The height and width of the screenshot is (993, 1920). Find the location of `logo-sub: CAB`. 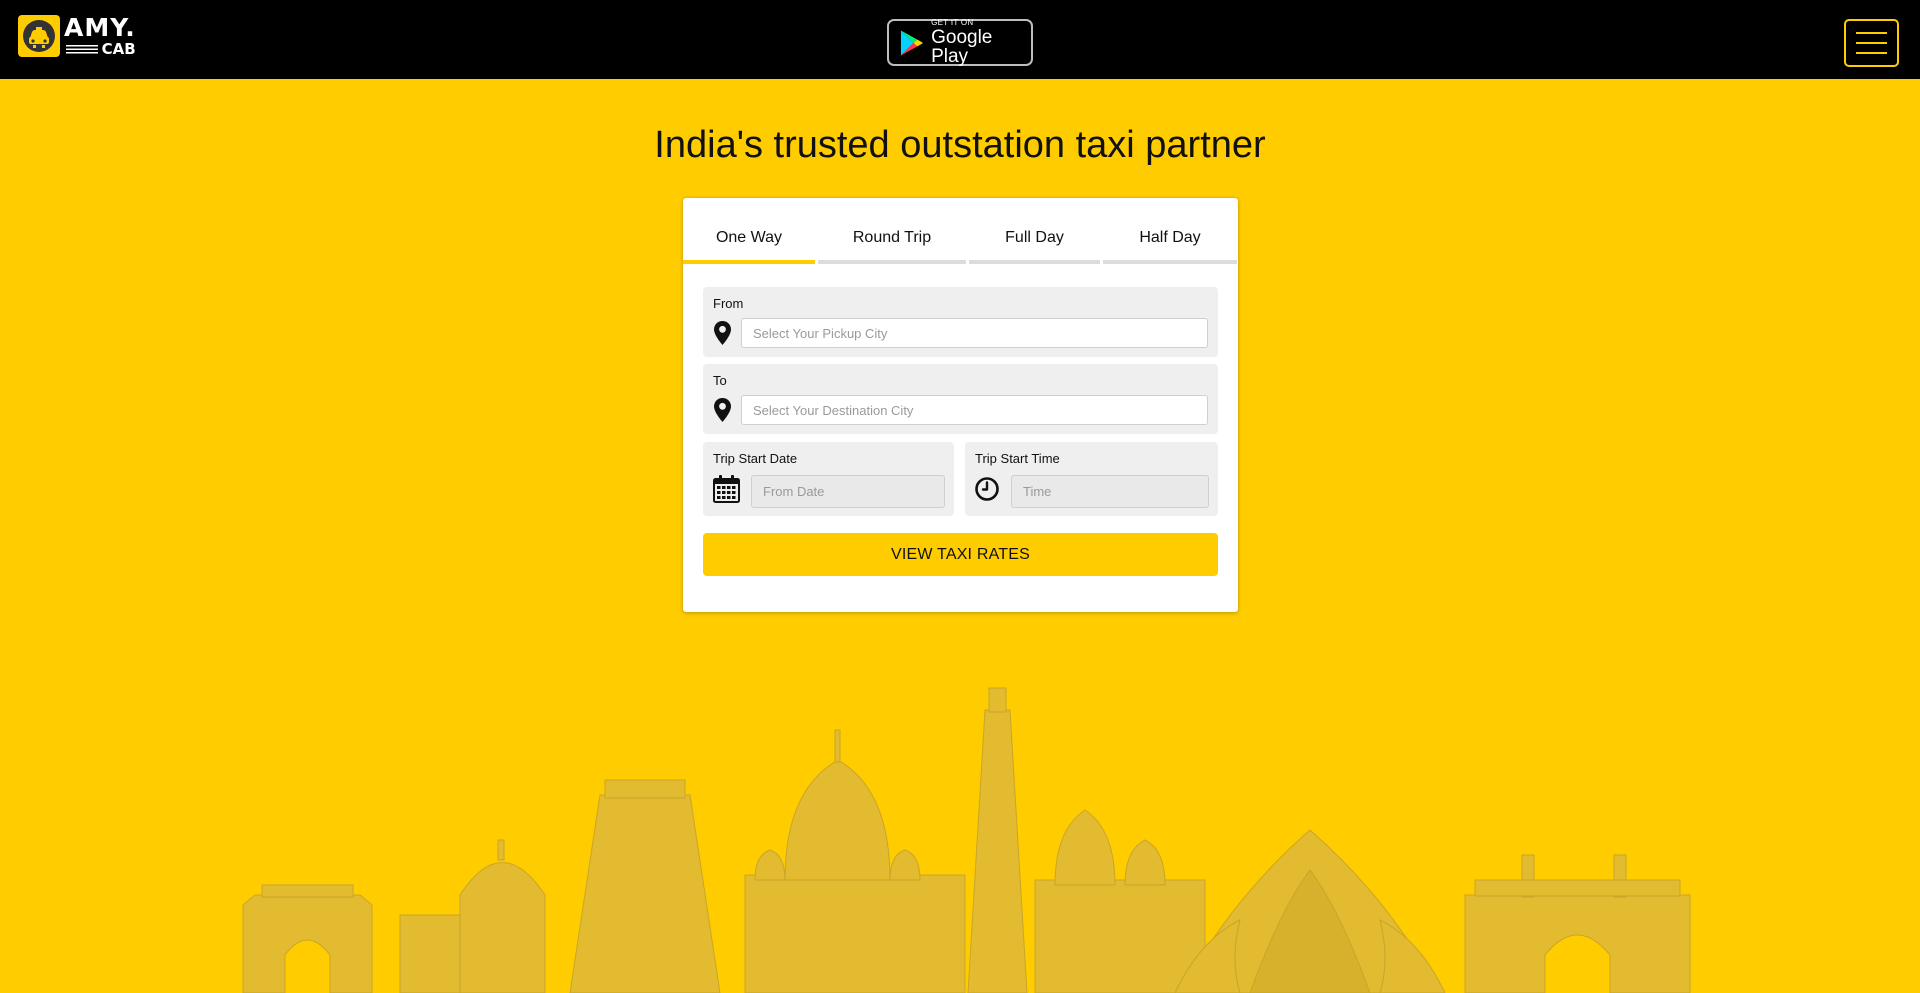

logo-sub: CAB is located at coordinates (118, 49).